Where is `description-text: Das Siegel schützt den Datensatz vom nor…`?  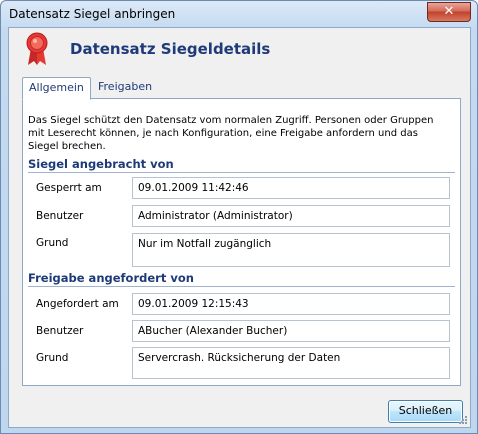 description-text: Das Siegel schützt den Datensatz vom nor… is located at coordinates (231, 133).